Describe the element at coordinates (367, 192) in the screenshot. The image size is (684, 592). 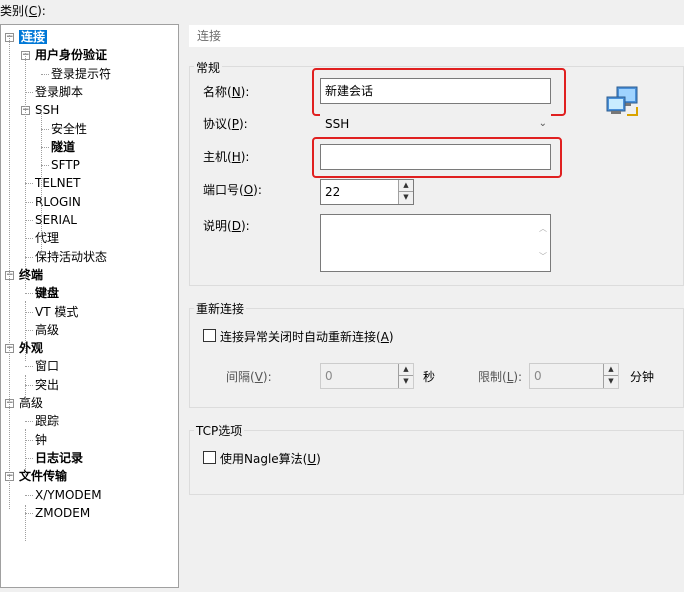
I see `port-input: 22 ▲ ▼` at that location.